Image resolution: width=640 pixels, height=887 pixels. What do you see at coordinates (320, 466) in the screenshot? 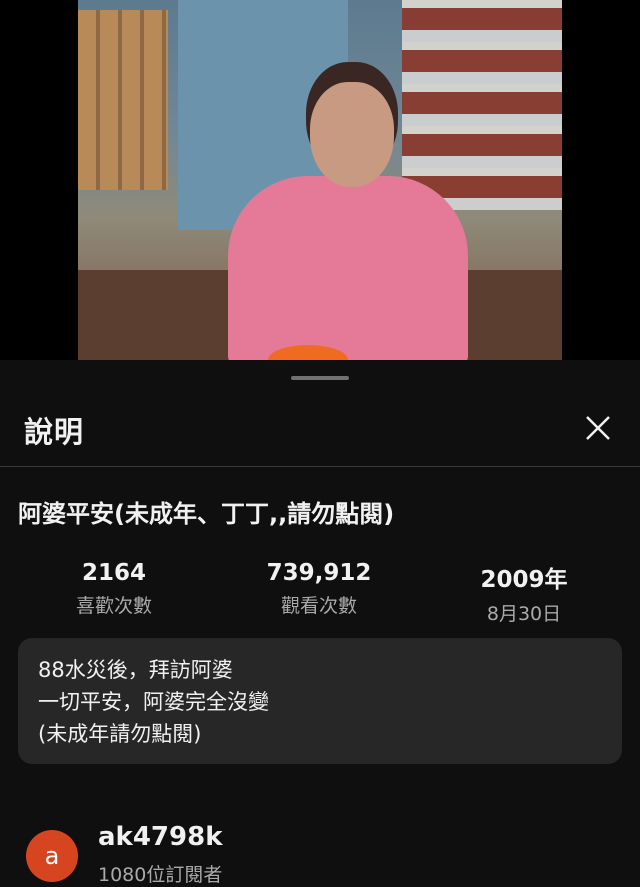
I see `header-divider` at bounding box center [320, 466].